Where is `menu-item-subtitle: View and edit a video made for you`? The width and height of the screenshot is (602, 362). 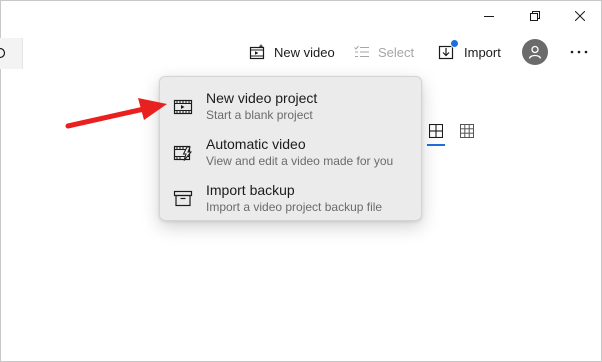
menu-item-subtitle: View and edit a video made for you is located at coordinates (300, 160).